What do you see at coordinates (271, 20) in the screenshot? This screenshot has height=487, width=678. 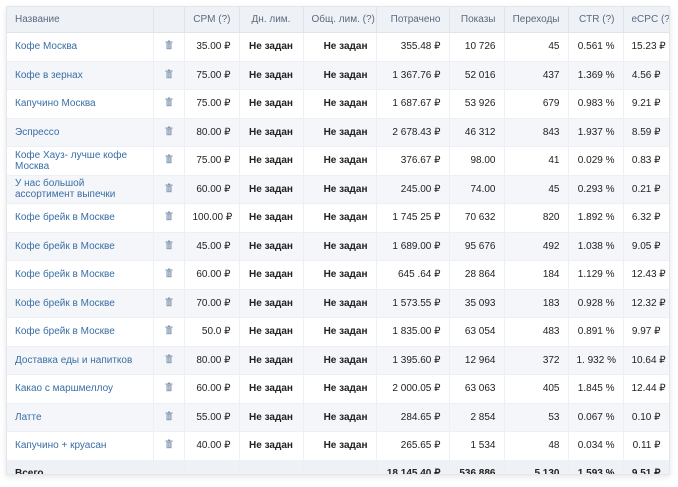 I see `header-day-limit: Дн. лим.` at bounding box center [271, 20].